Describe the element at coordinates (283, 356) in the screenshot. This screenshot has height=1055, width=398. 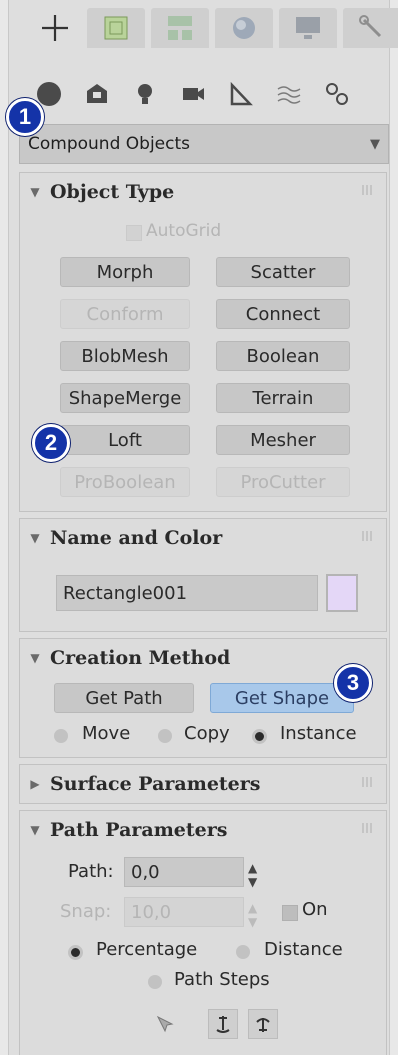
I see `boolean-button: Boolean` at that location.